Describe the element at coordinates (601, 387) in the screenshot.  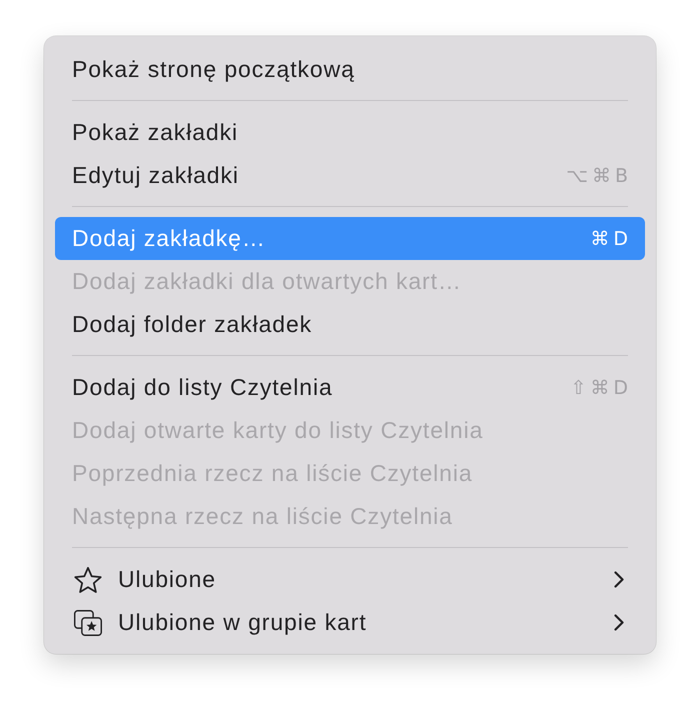
I see `keyboard-shortcut: ⇧⌘D` at that location.